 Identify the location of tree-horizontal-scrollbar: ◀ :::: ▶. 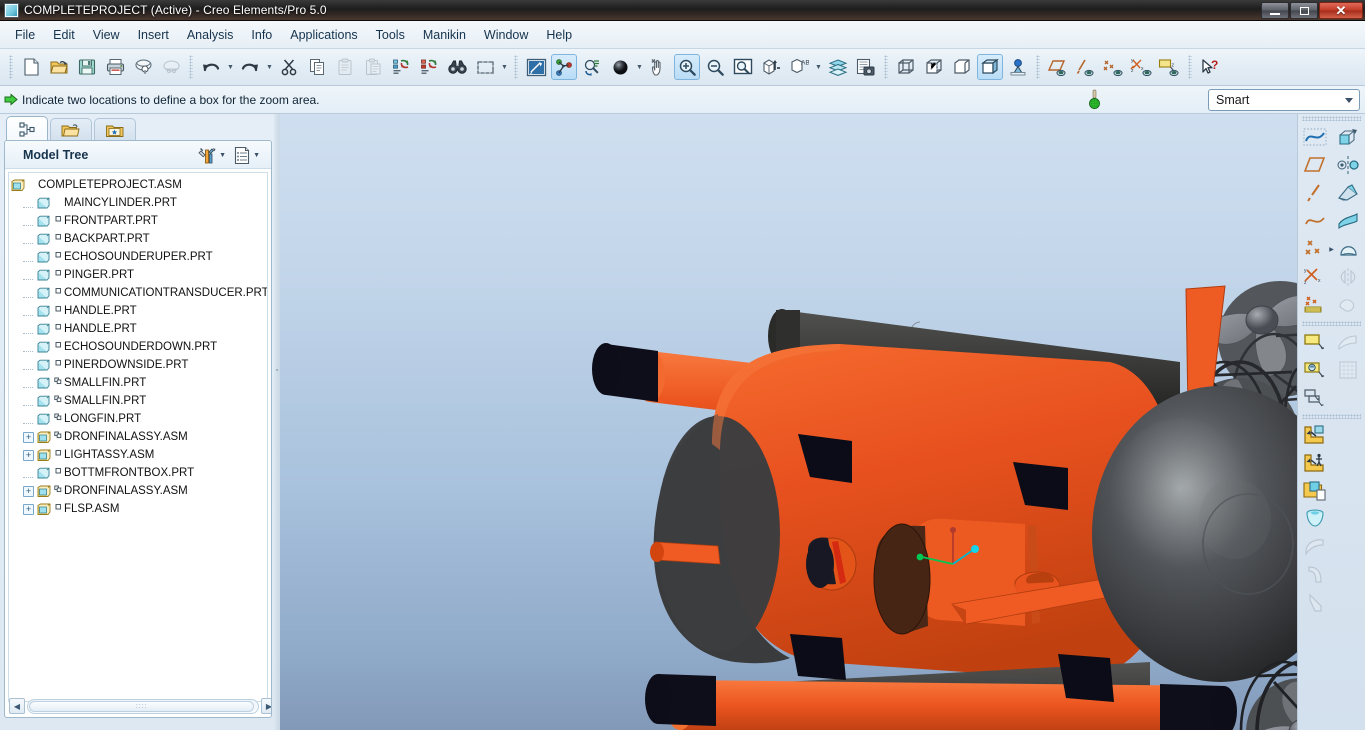
(140, 706).